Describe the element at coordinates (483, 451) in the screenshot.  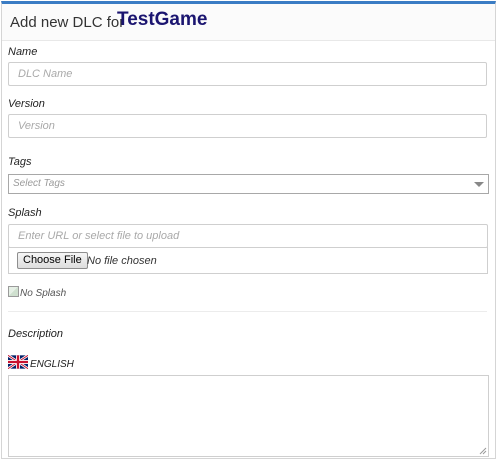
I see `resize-grip-icon` at that location.